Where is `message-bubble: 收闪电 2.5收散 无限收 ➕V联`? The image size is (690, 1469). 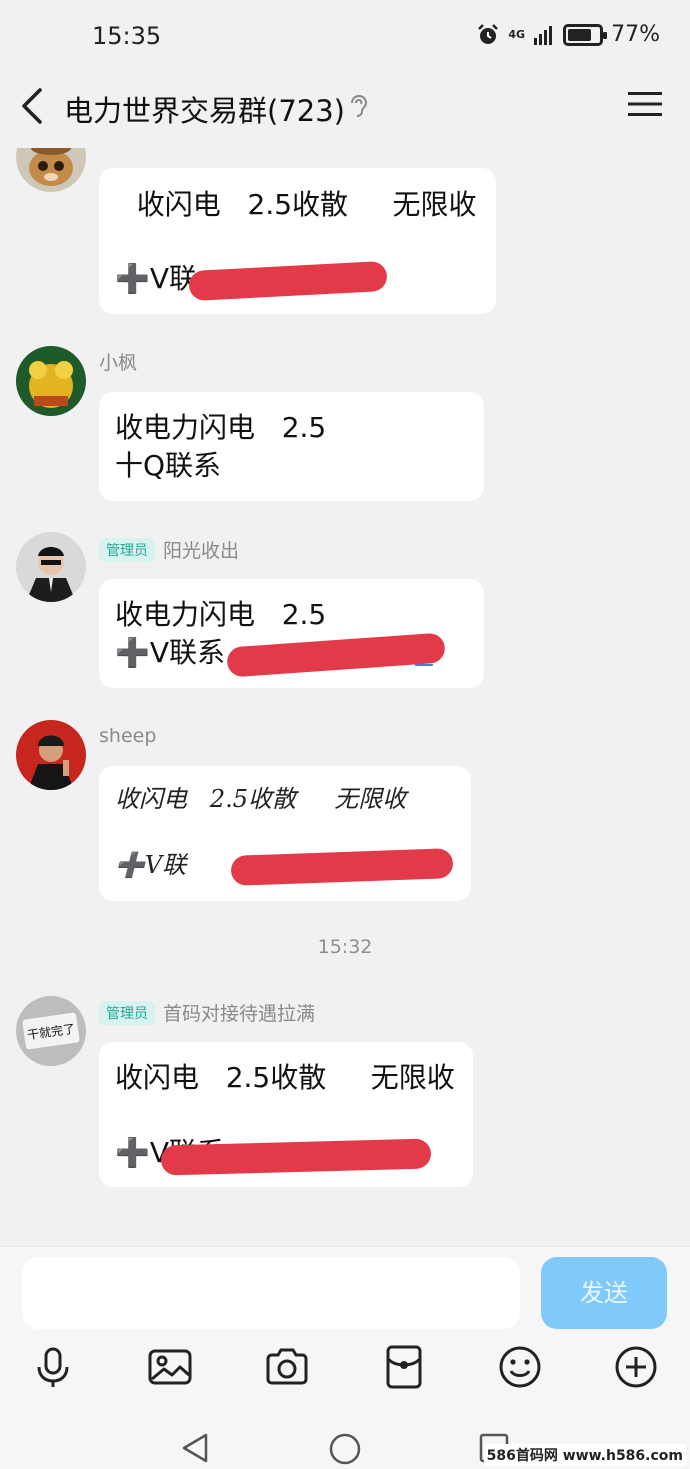
message-bubble: 收闪电 2.5收散 无限收 ➕V联 is located at coordinates (285, 833).